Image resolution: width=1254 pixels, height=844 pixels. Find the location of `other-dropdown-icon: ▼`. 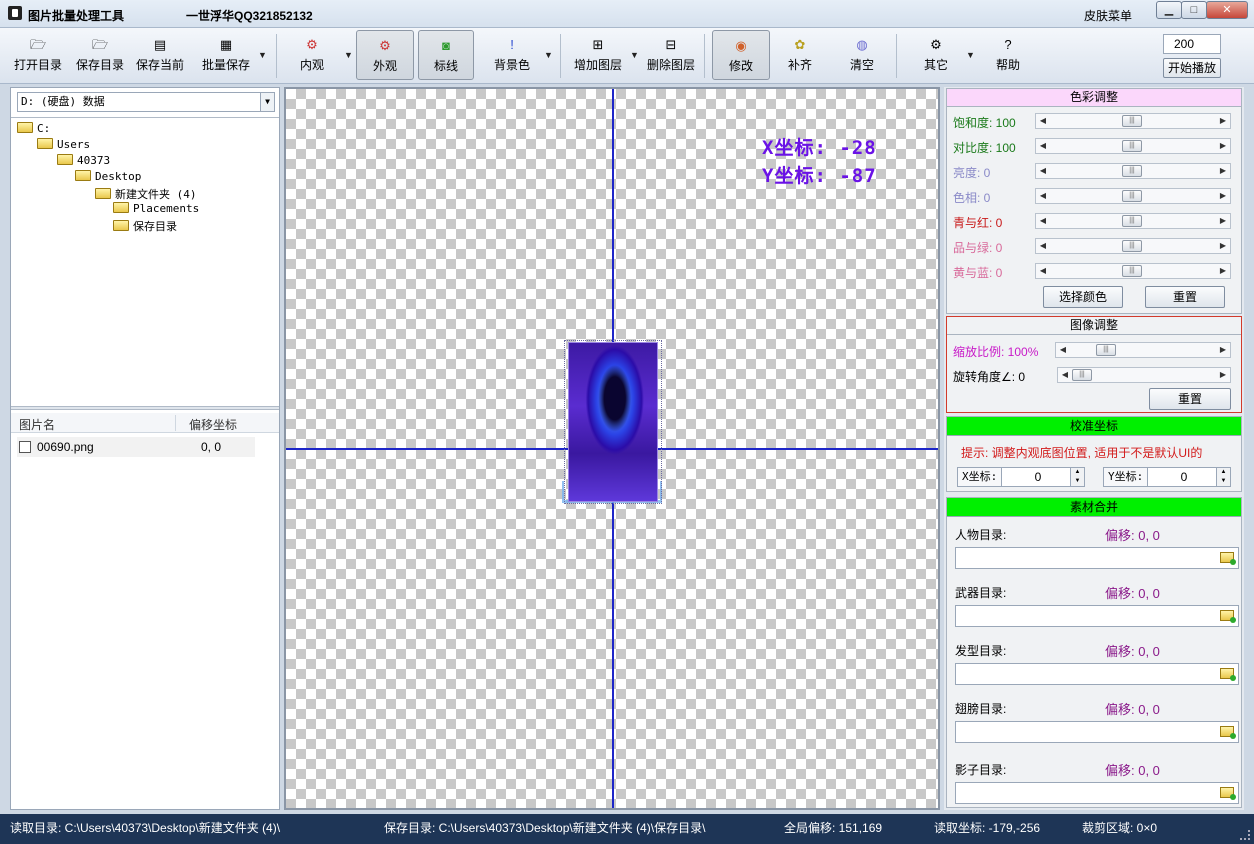

other-dropdown-icon: ▼ is located at coordinates (970, 55).